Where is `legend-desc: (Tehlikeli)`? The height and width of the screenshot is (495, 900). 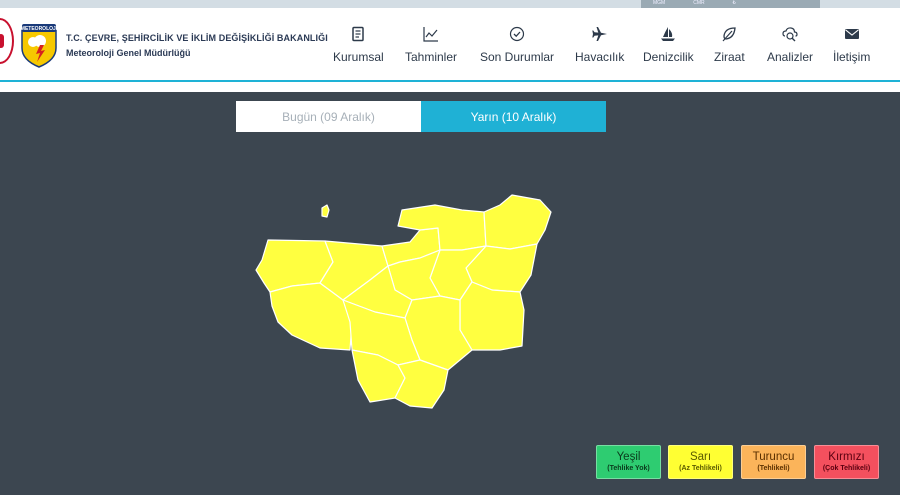
legend-desc: (Tehlikeli) is located at coordinates (773, 468).